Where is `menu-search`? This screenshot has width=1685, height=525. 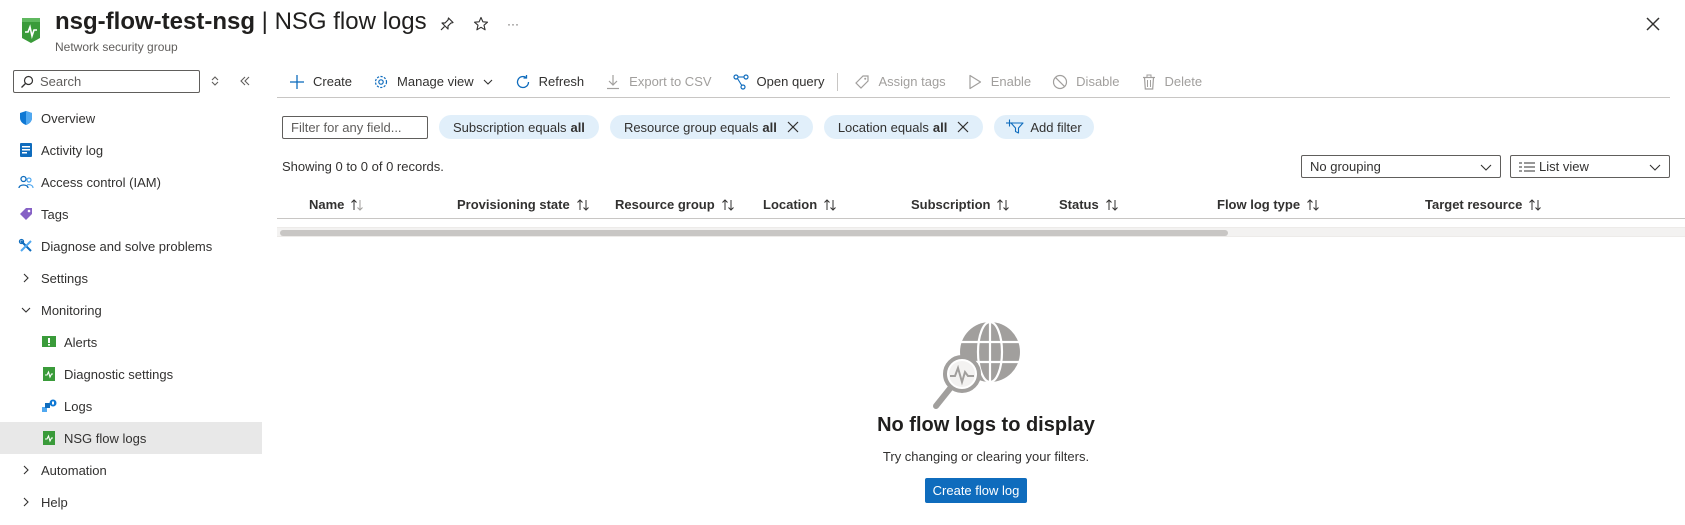
menu-search is located at coordinates (106, 81).